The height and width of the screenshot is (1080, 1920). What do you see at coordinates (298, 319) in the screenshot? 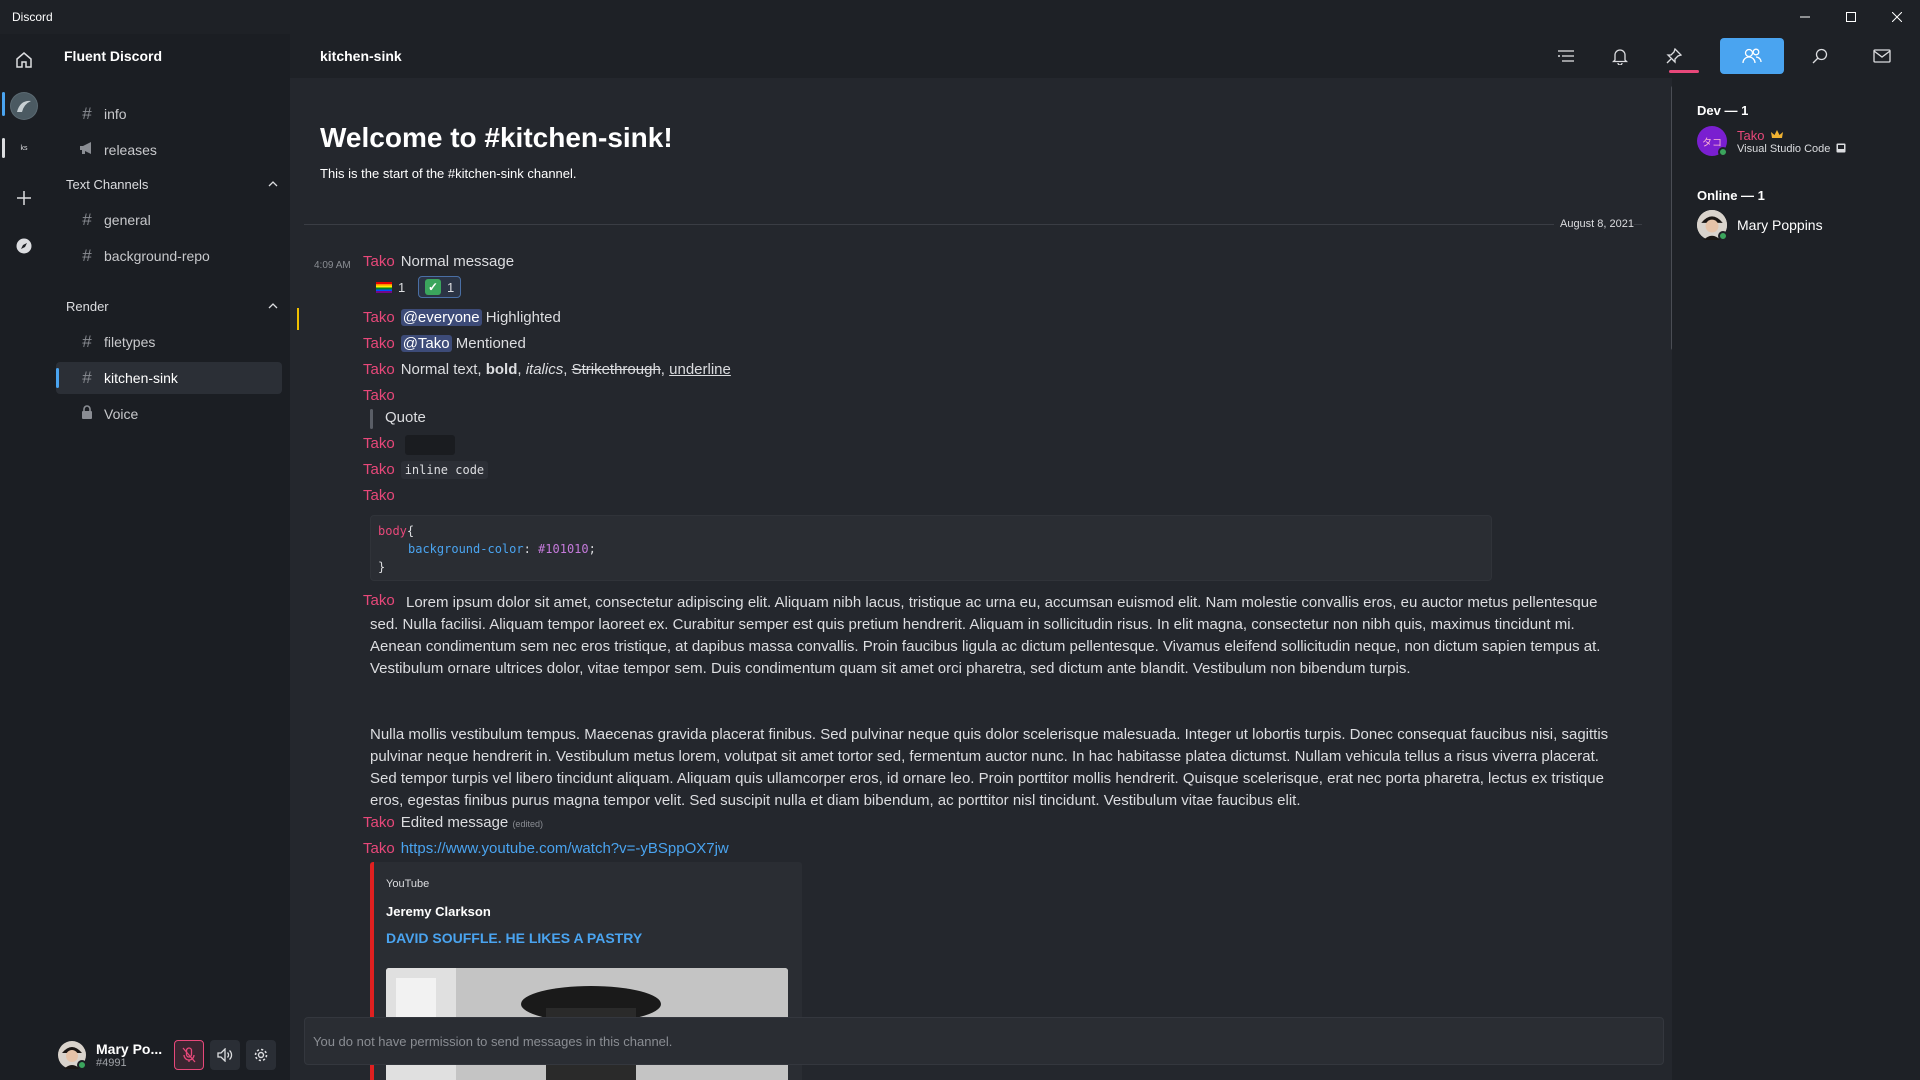
I see `highlight-bar` at bounding box center [298, 319].